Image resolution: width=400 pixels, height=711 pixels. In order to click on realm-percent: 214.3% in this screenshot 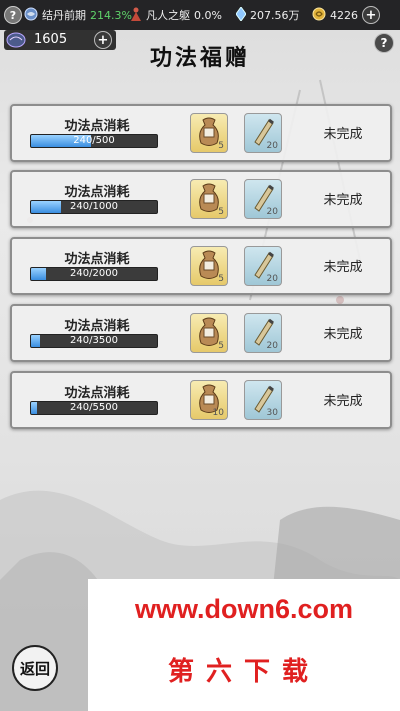, I will do `click(111, 15)`.